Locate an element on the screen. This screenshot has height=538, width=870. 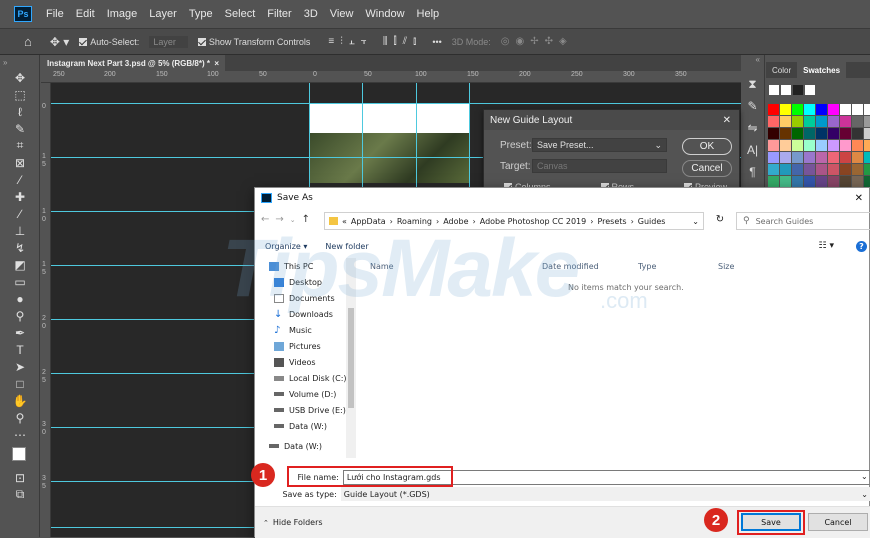
nav-item-usb-drive: USB Drive (E:) is located at coordinates (306, 410).